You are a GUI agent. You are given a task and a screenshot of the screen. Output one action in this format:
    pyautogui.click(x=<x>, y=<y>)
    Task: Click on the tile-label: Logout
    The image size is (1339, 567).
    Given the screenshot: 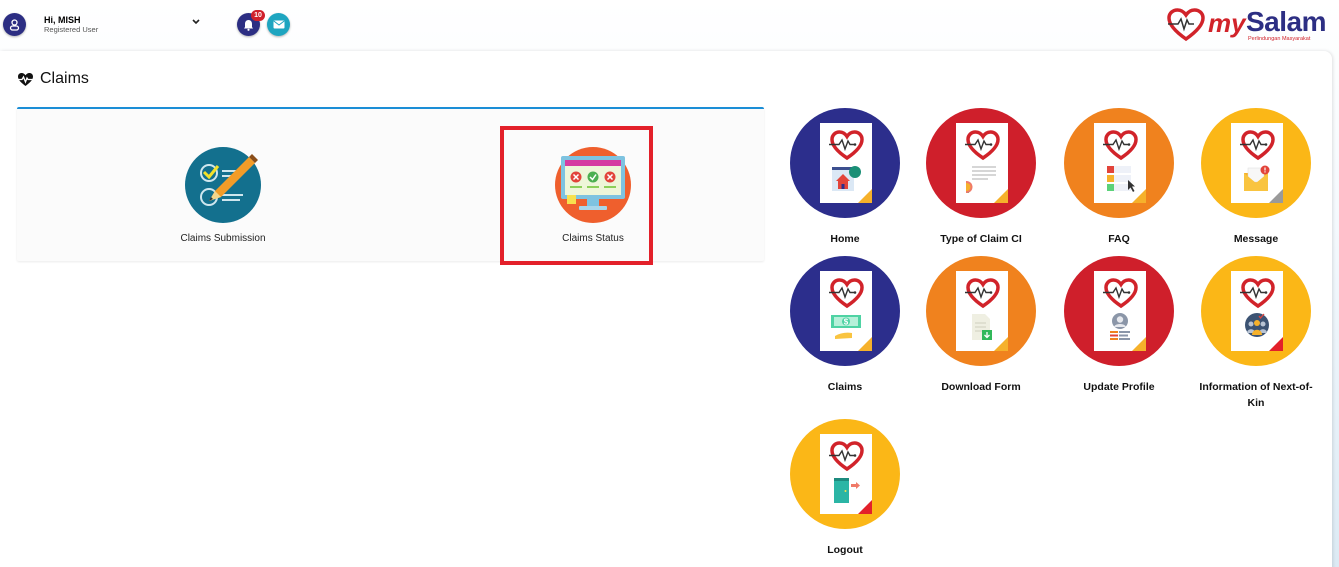 What is the action you would take?
    pyautogui.click(x=845, y=550)
    